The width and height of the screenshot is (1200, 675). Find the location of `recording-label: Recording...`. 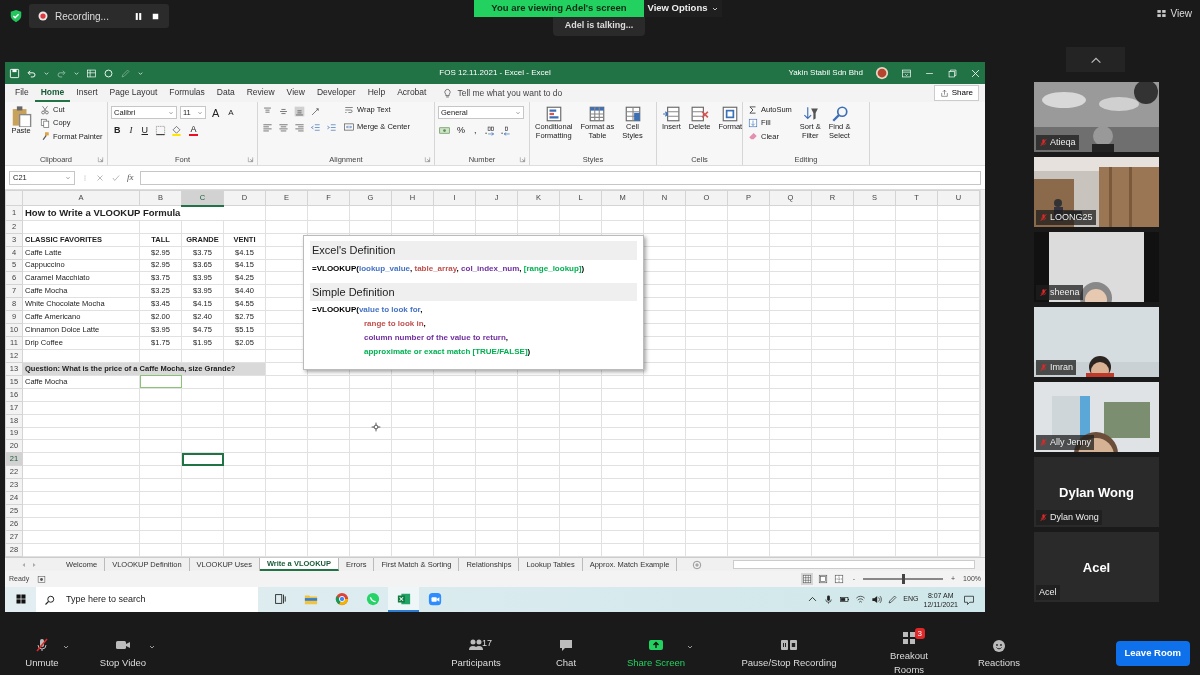

recording-label: Recording... is located at coordinates (82, 16).